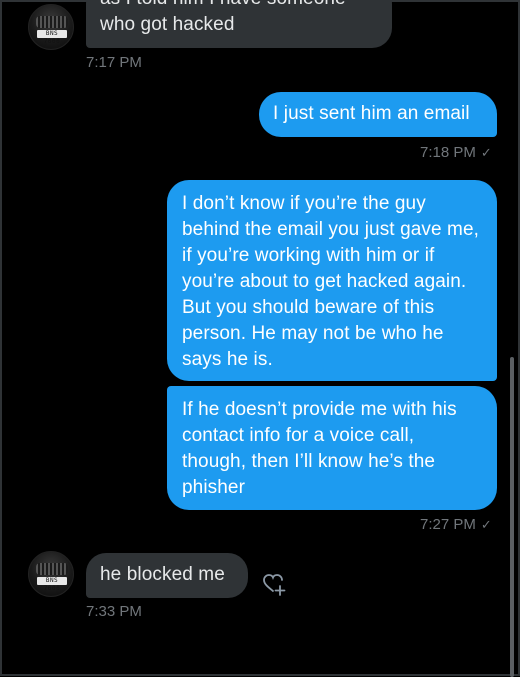  I want to click on message-timestamp: 7:18 PM ✓, so click(456, 153).